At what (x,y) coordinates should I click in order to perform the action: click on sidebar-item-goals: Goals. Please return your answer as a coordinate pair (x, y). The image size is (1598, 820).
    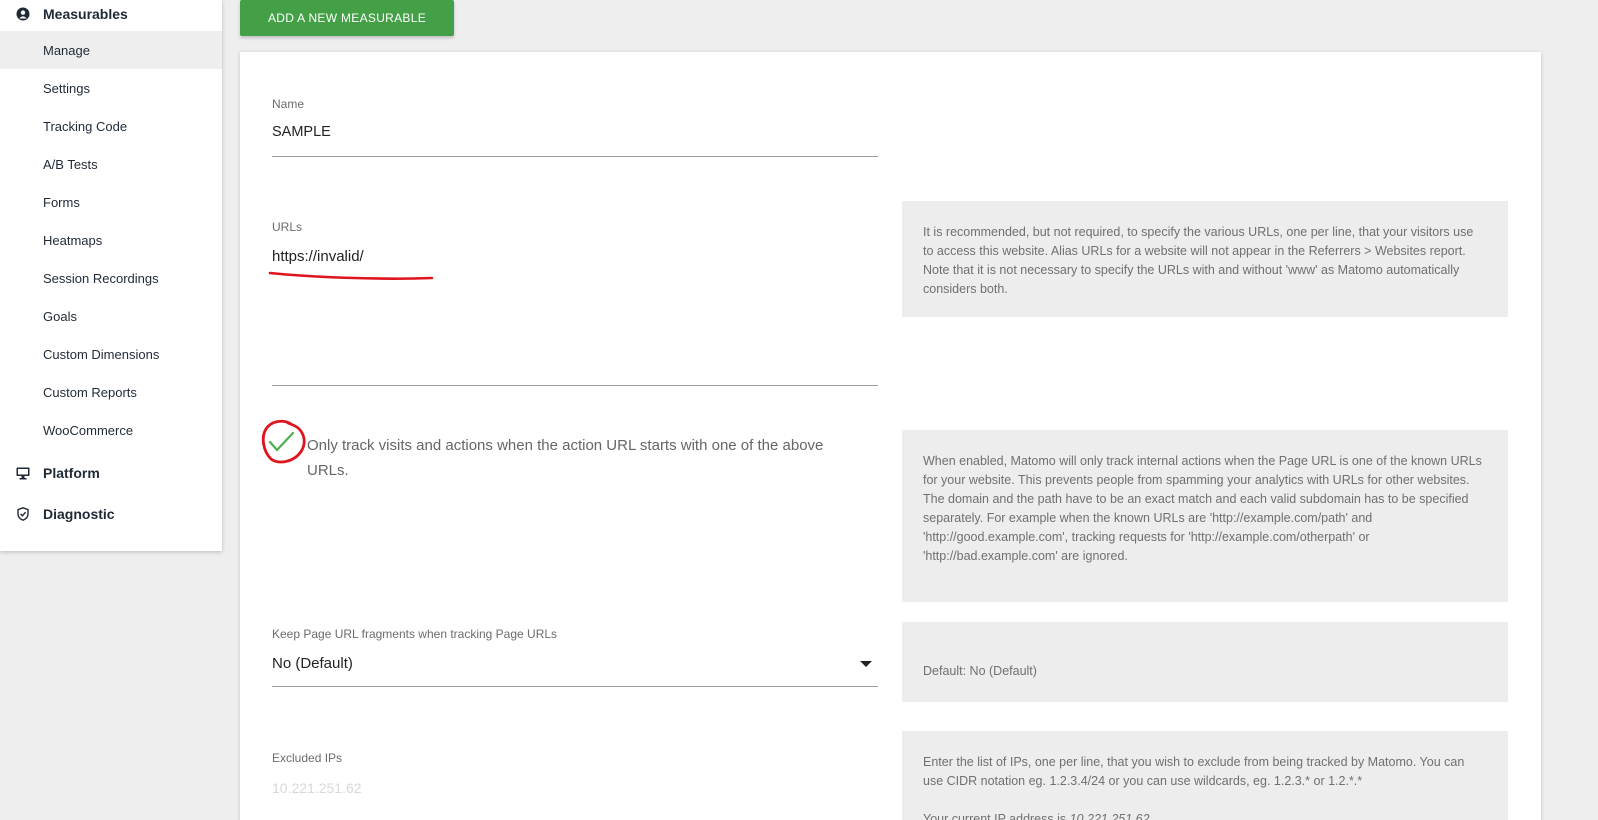
    Looking at the image, I should click on (111, 316).